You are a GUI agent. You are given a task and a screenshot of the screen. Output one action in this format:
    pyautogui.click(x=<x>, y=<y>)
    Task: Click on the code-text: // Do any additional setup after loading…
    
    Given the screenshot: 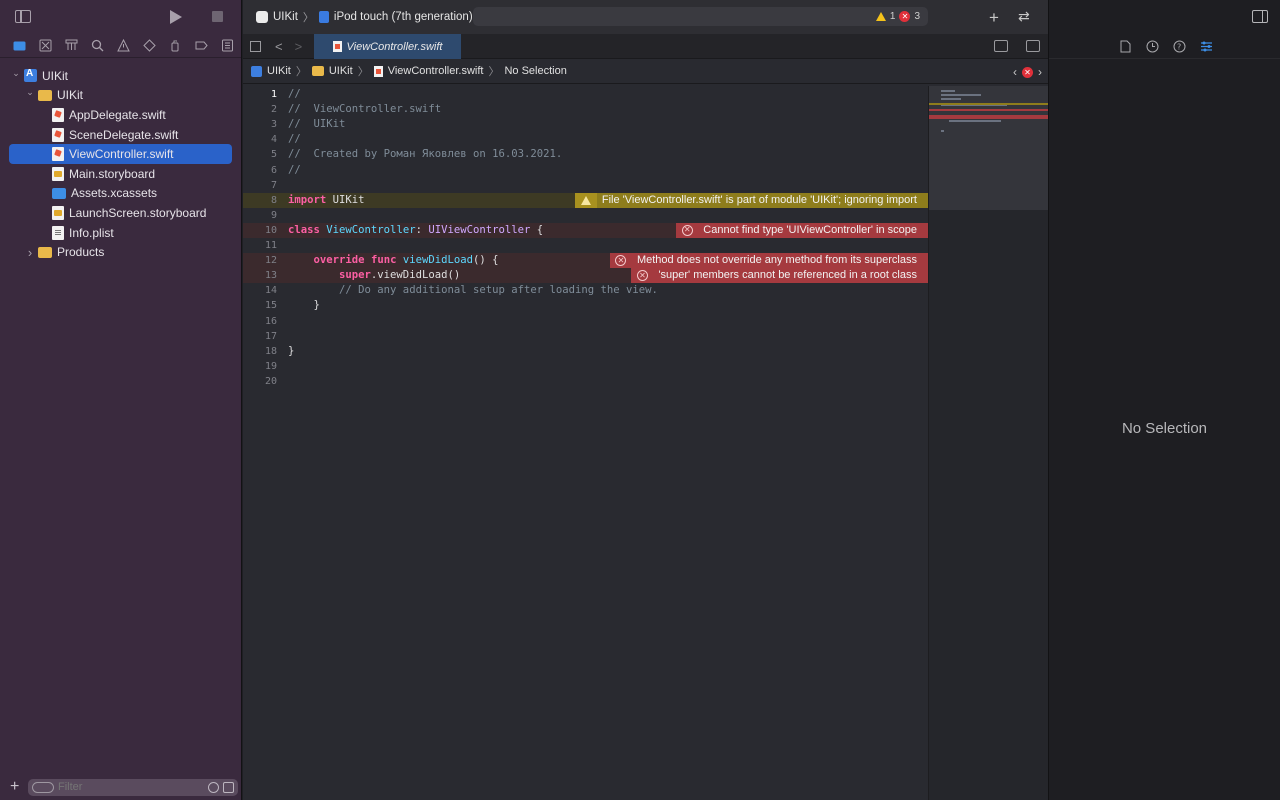 What is the action you would take?
    pyautogui.click(x=473, y=290)
    